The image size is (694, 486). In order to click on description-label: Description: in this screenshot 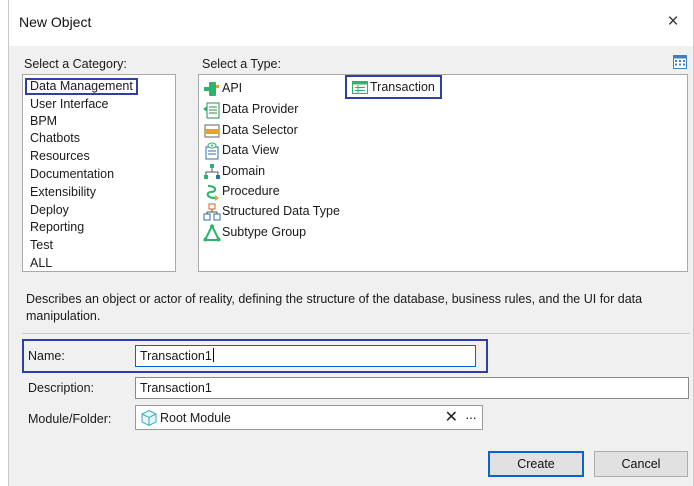, I will do `click(61, 388)`.